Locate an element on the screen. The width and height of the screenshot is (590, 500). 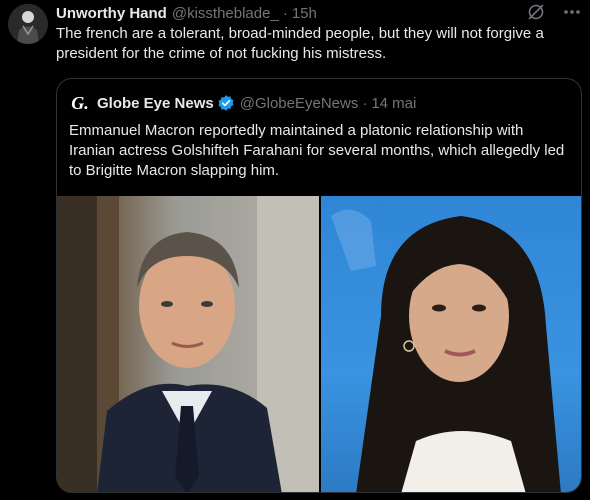
quote-avatar: G. is located at coordinates (80, 103).